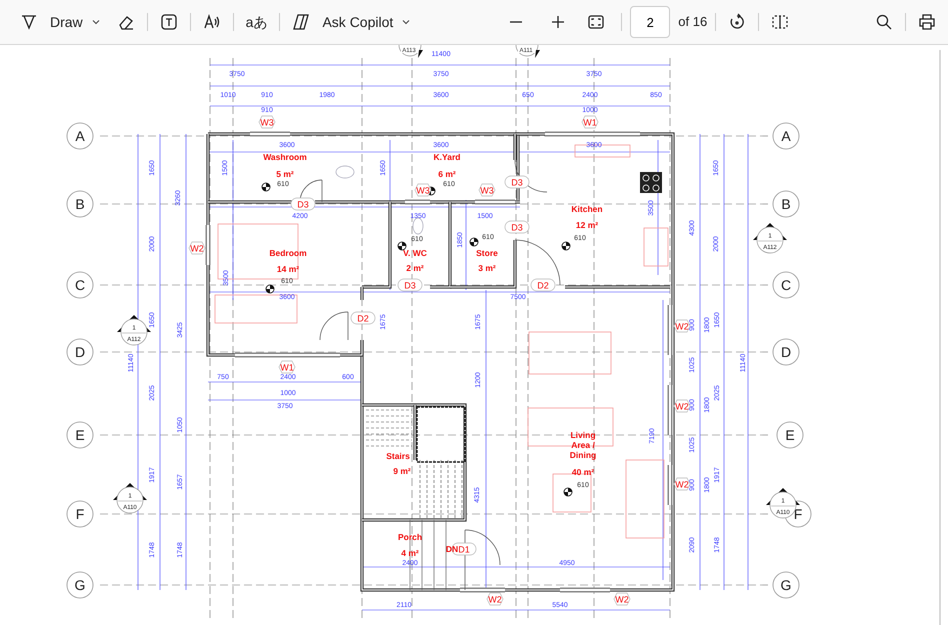 This screenshot has width=948, height=625. What do you see at coordinates (447, 174) in the screenshot?
I see `room-area: 6 m²` at bounding box center [447, 174].